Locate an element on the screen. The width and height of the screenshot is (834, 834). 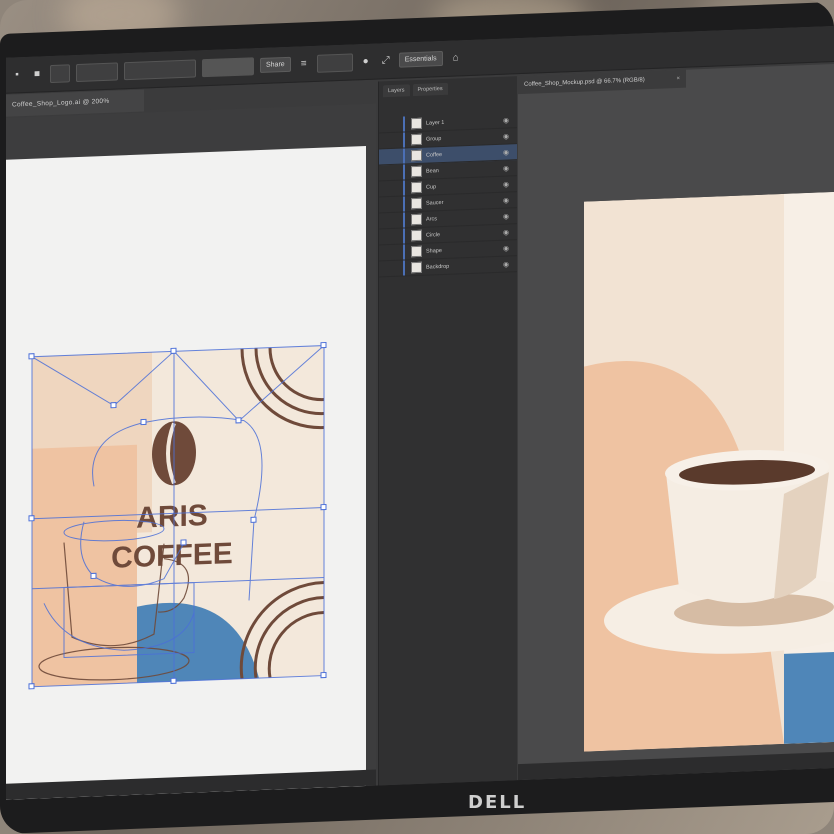
workspace-icon: ⌂ is located at coordinates (456, 58).